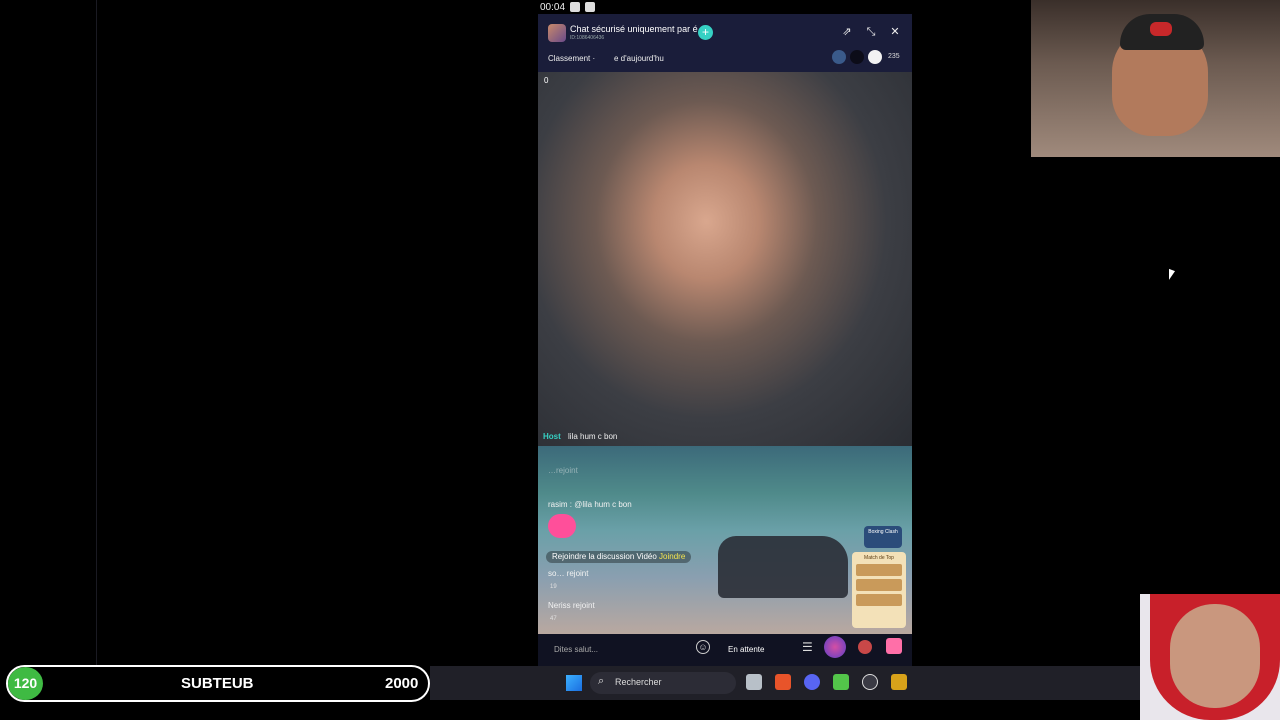 Image resolution: width=1280 pixels, height=720 pixels. What do you see at coordinates (562, 526) in the screenshot?
I see `heart-sticker` at bounding box center [562, 526].